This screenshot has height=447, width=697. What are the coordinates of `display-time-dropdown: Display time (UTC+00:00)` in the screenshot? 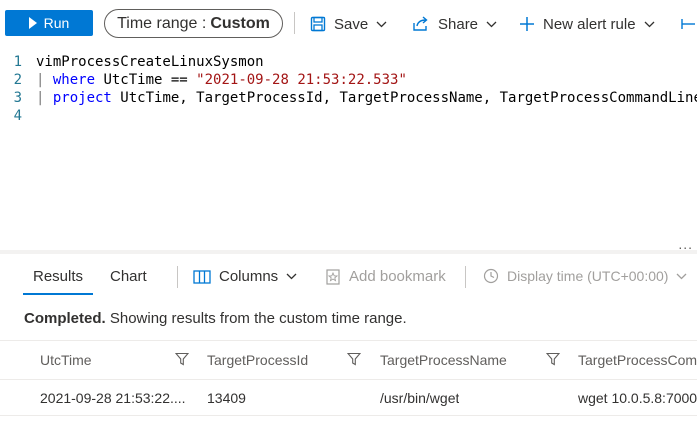 It's located at (585, 276).